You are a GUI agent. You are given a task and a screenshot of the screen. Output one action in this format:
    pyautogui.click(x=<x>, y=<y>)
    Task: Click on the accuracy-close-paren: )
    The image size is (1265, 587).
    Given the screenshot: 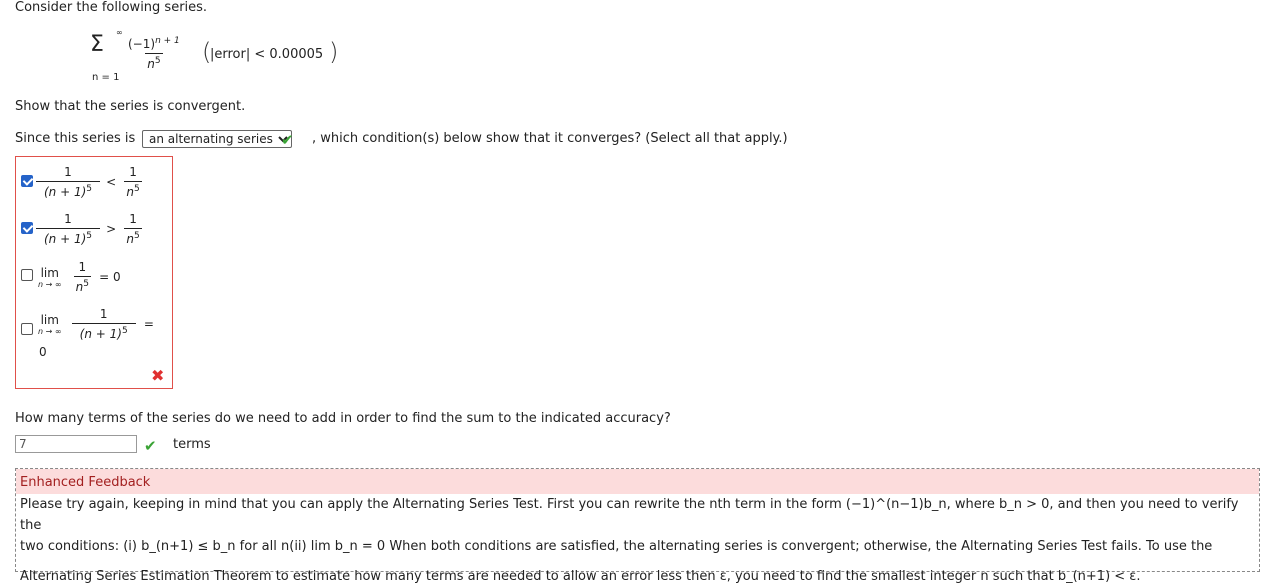 What is the action you would take?
    pyautogui.click(x=334, y=52)
    